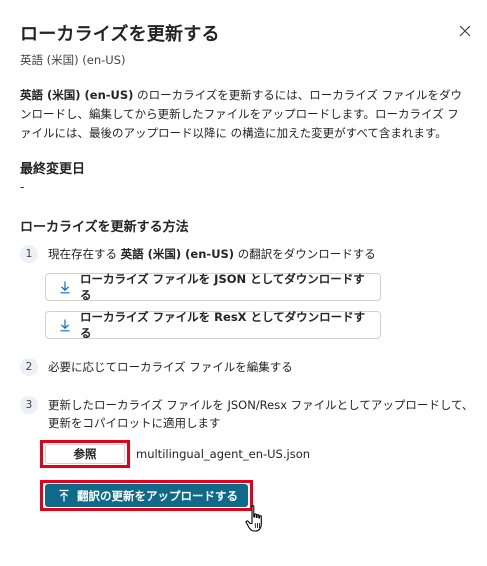 The height and width of the screenshot is (566, 487). What do you see at coordinates (120, 34) in the screenshot?
I see `dialog-title: ローカライズを更新する` at bounding box center [120, 34].